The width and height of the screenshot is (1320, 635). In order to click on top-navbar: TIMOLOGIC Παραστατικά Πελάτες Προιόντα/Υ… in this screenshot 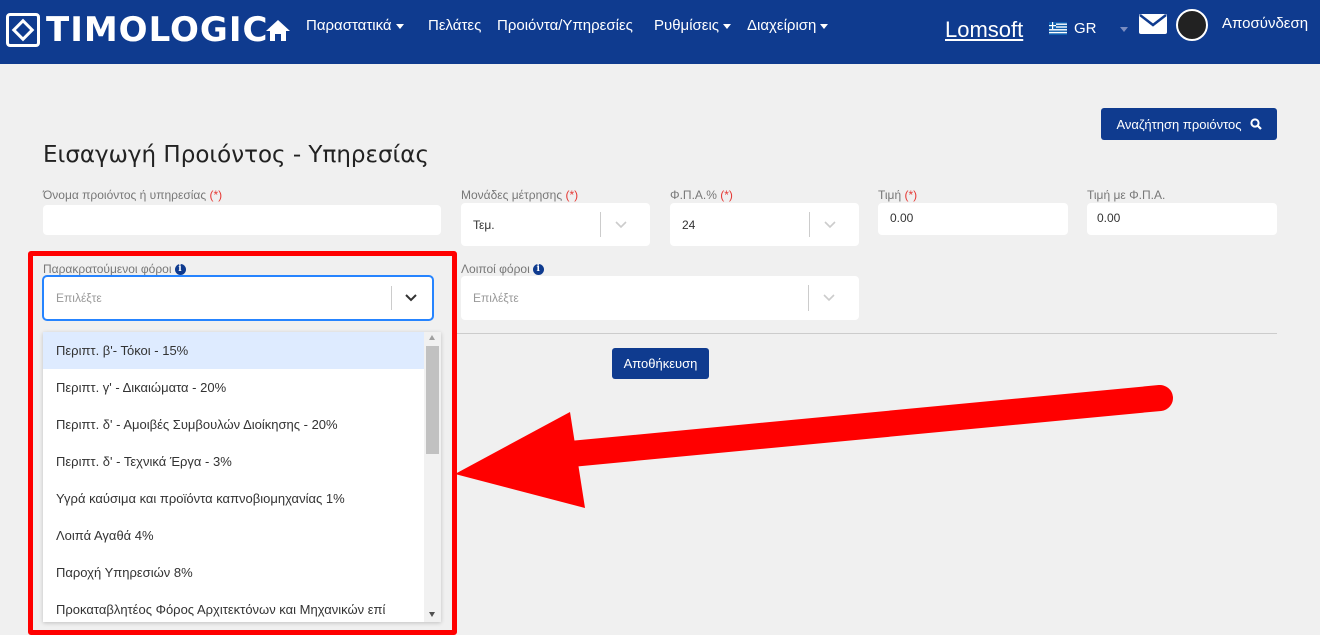, I will do `click(660, 32)`.